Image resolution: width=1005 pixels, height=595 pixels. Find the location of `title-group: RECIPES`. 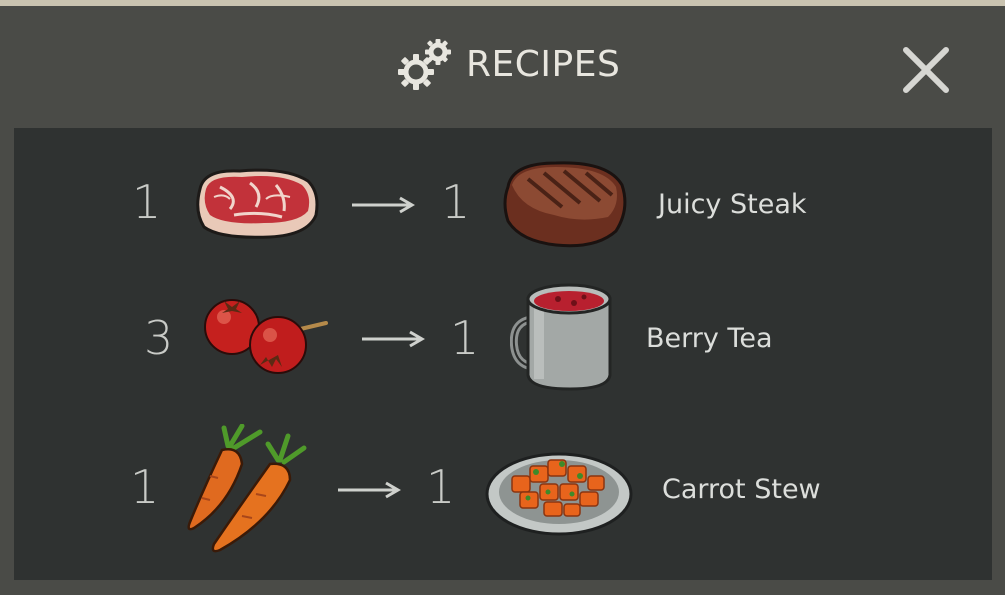

title-group: RECIPES is located at coordinates (508, 64).